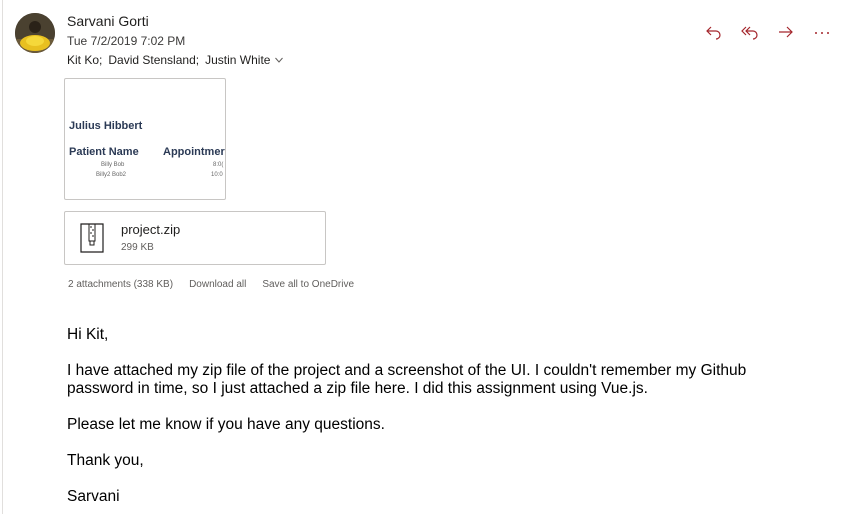 This screenshot has width=846, height=524. What do you see at coordinates (92, 240) in the screenshot?
I see `zip-file-icon` at bounding box center [92, 240].